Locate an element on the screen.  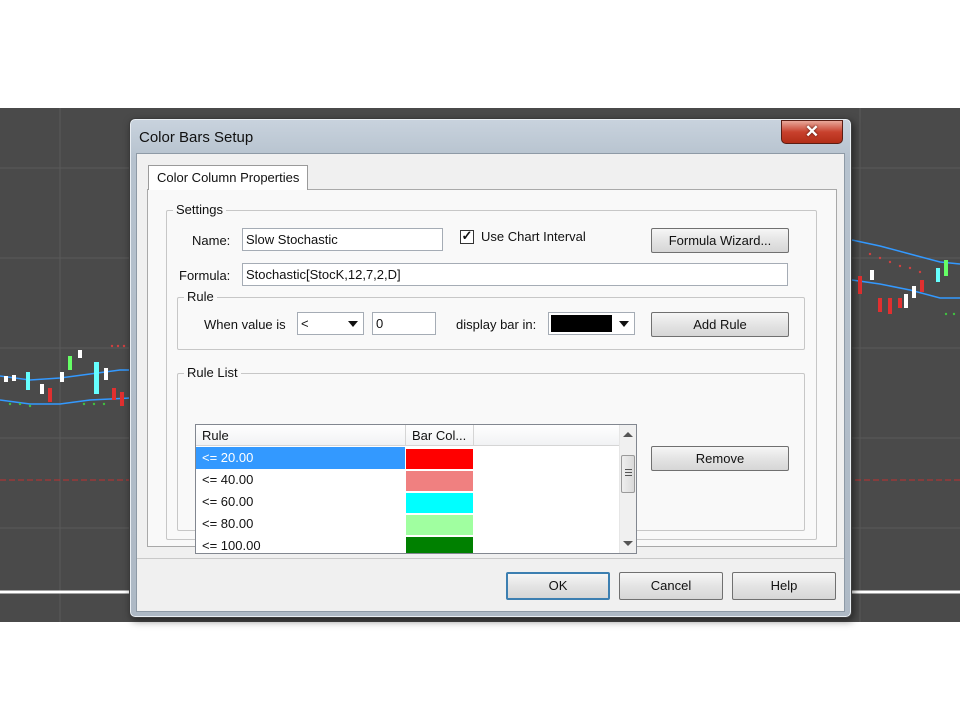
table-row: <= 60.00 is located at coordinates (408, 502).